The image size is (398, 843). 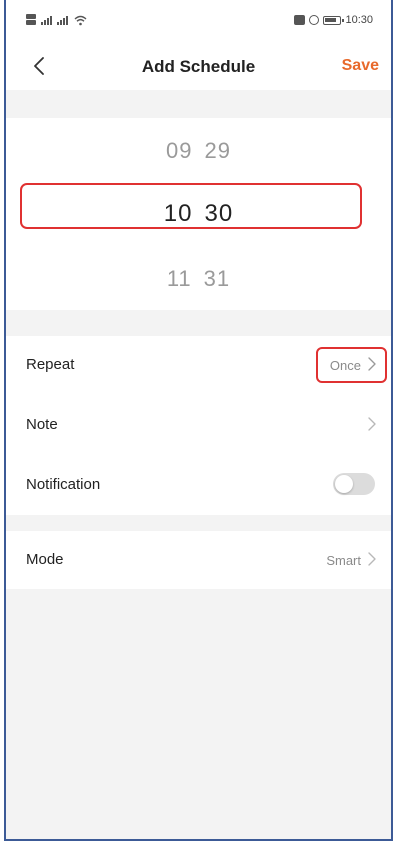 What do you see at coordinates (80, 20) in the screenshot?
I see `wifi-icon` at bounding box center [80, 20].